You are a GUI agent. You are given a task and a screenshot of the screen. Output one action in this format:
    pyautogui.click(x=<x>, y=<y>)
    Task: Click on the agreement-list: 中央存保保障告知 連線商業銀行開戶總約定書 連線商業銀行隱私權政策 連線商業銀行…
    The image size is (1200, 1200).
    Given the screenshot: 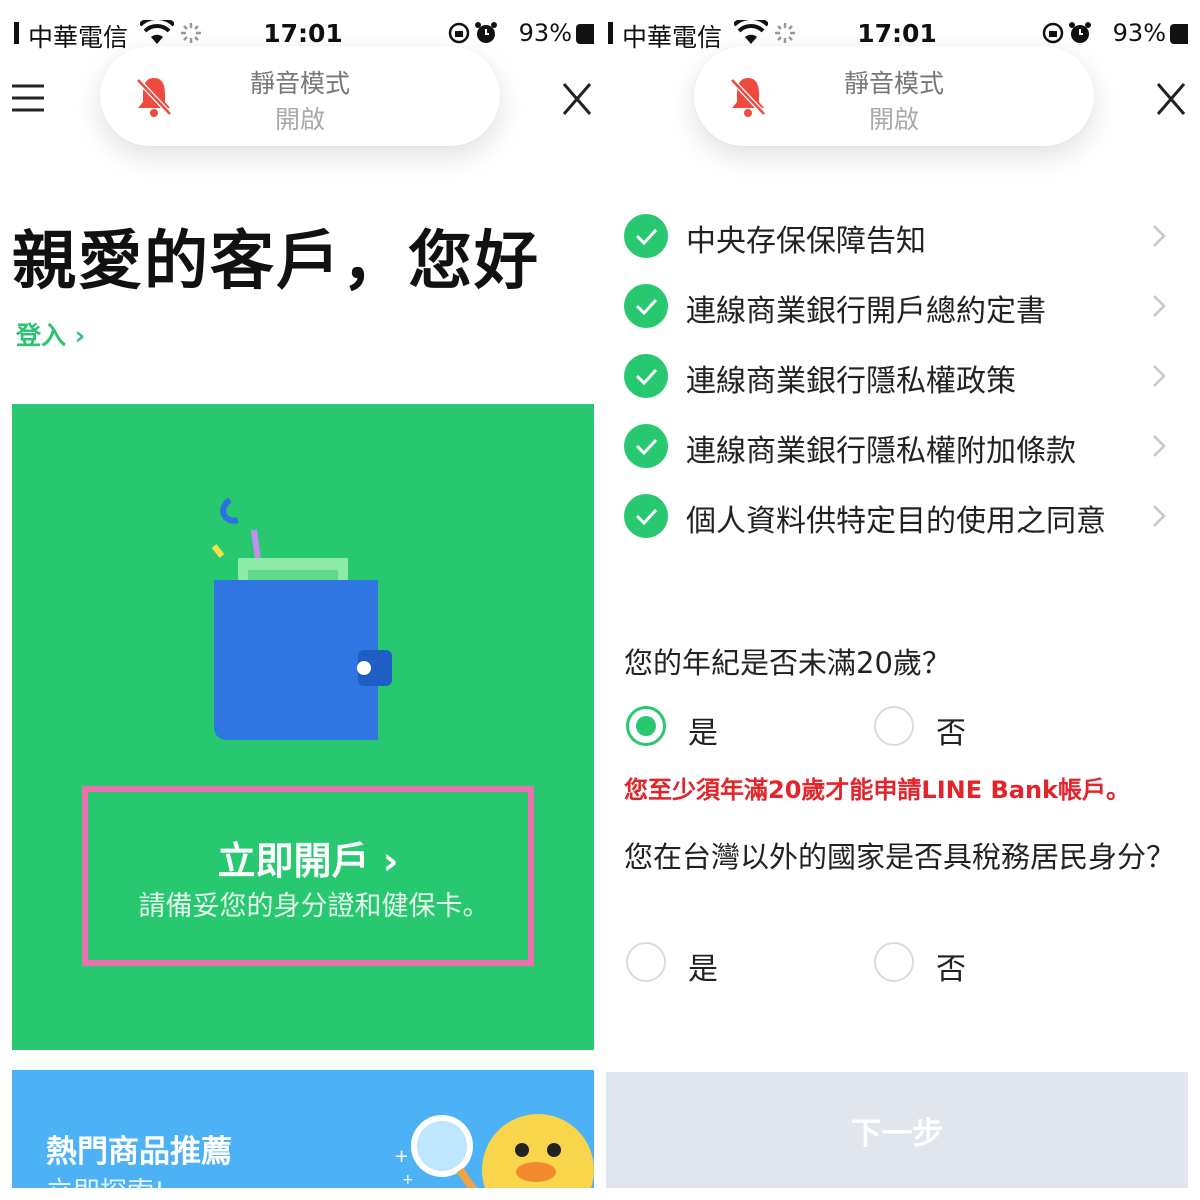 What is the action you would take?
    pyautogui.click(x=904, y=385)
    